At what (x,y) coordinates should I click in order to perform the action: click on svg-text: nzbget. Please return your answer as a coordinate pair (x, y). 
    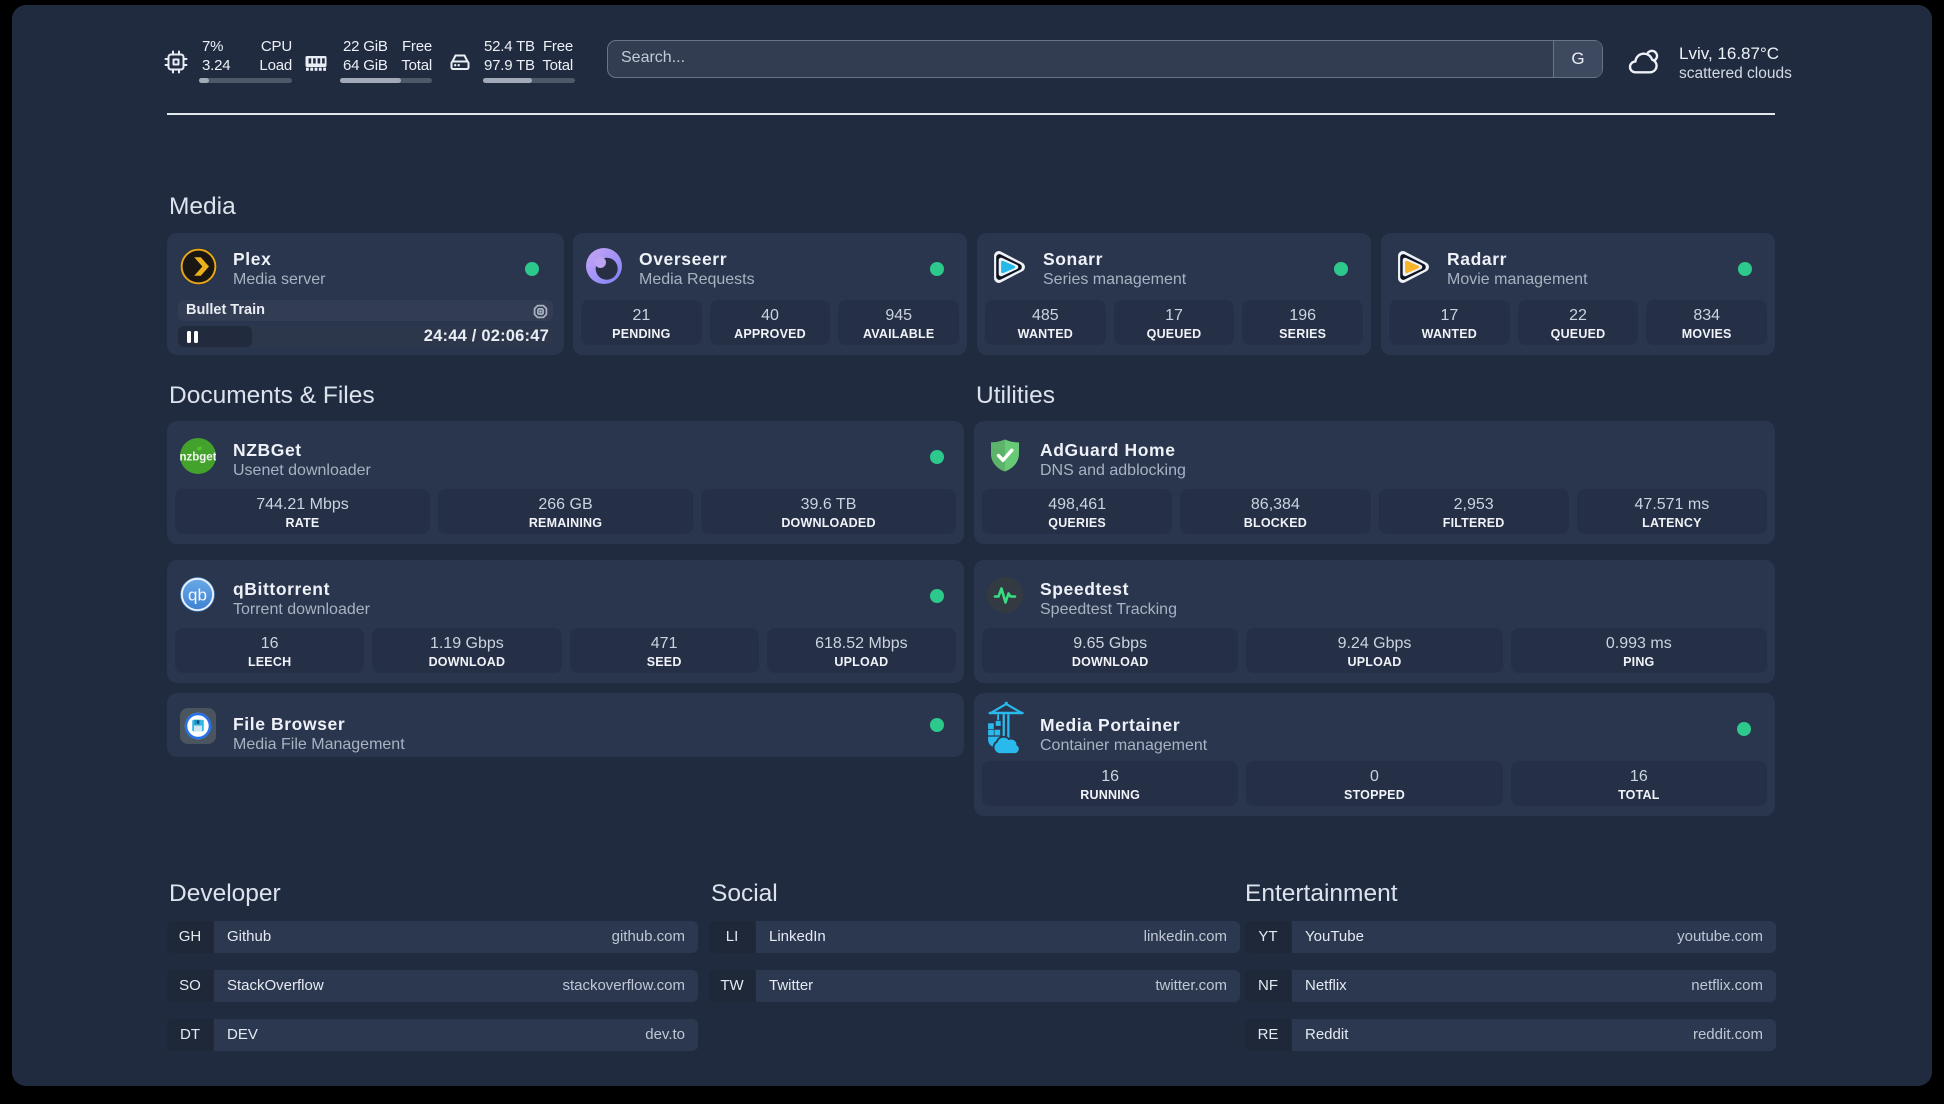
    Looking at the image, I should click on (198, 458).